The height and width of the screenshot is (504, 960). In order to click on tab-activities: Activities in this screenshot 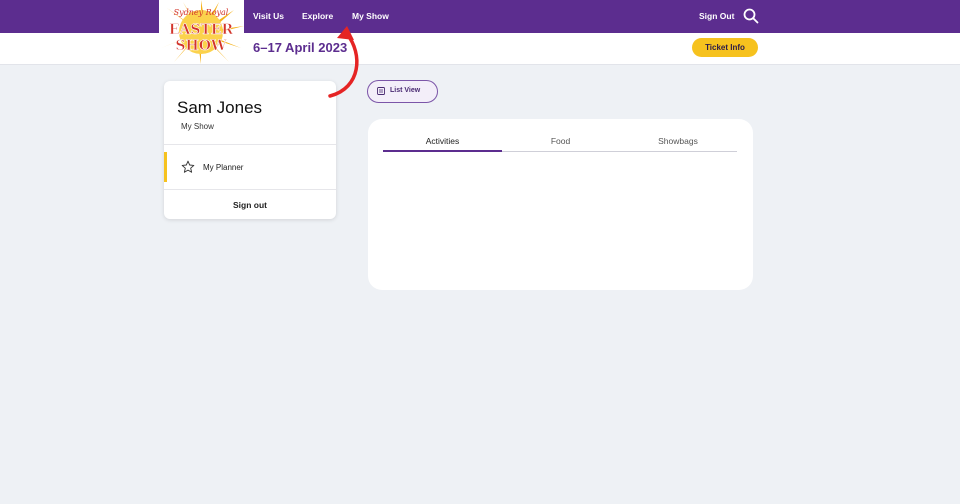, I will do `click(442, 141)`.